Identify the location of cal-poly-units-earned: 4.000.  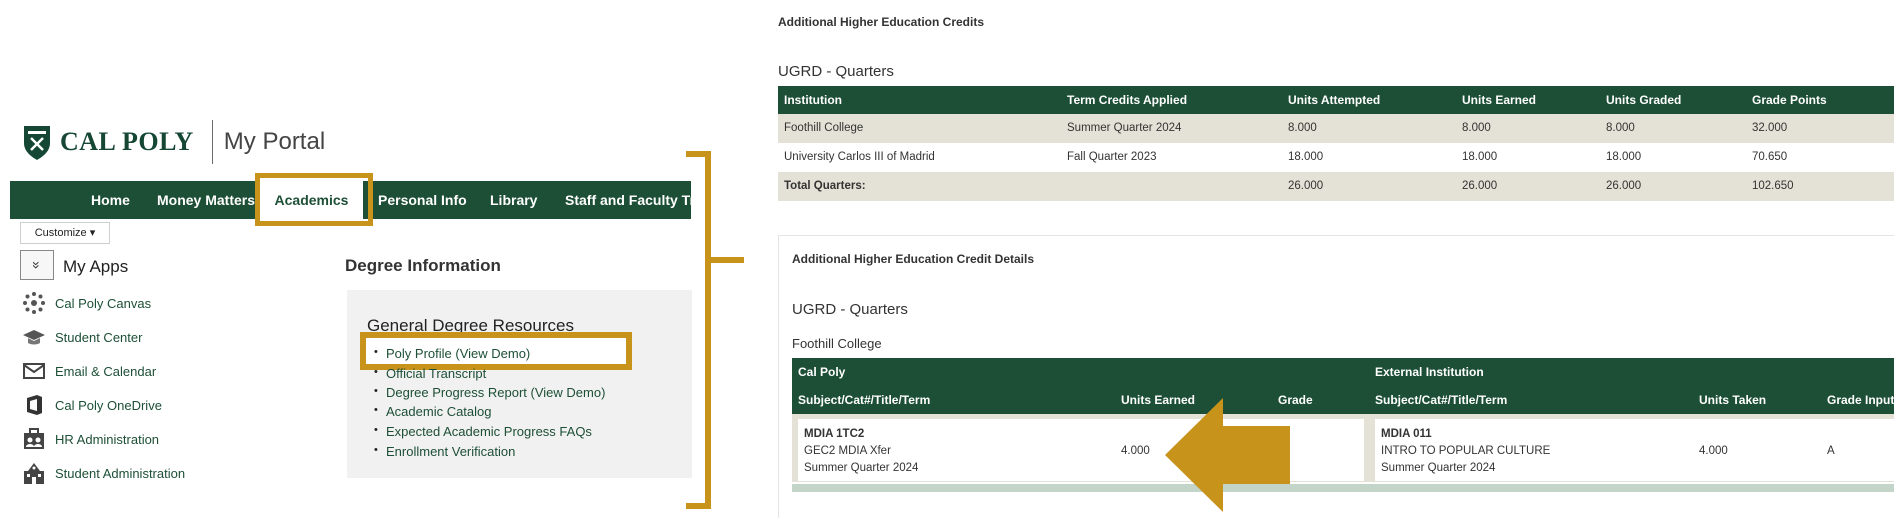
(1135, 451).